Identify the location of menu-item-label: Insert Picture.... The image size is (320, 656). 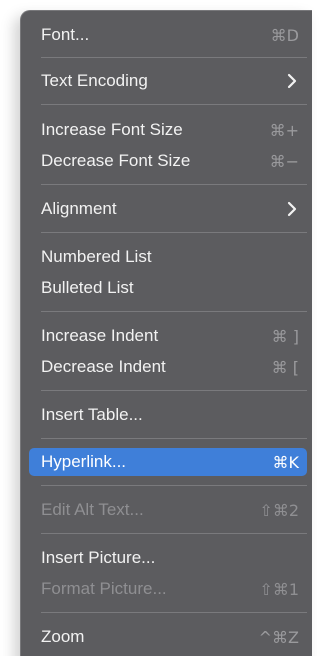
(98, 557).